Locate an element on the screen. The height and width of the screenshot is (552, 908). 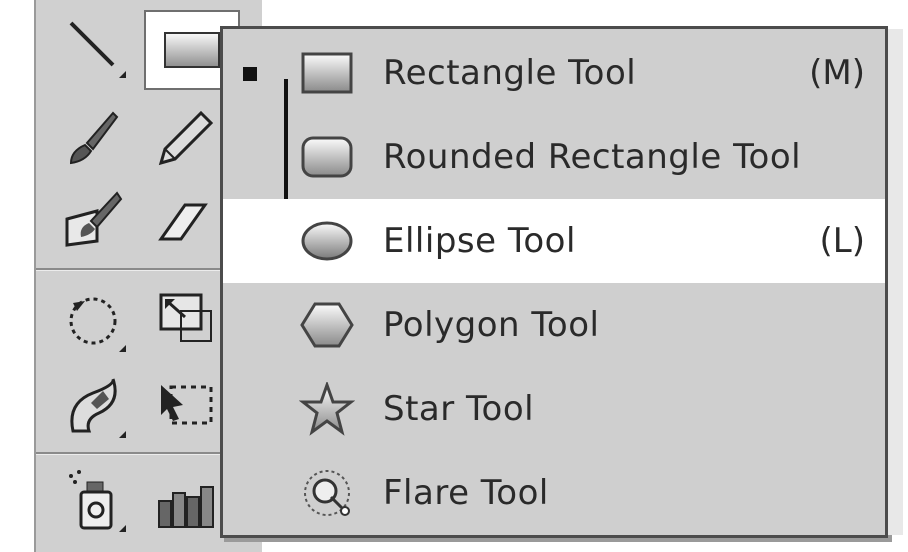
paintbrush-tool-icon is located at coordinates (93, 137).